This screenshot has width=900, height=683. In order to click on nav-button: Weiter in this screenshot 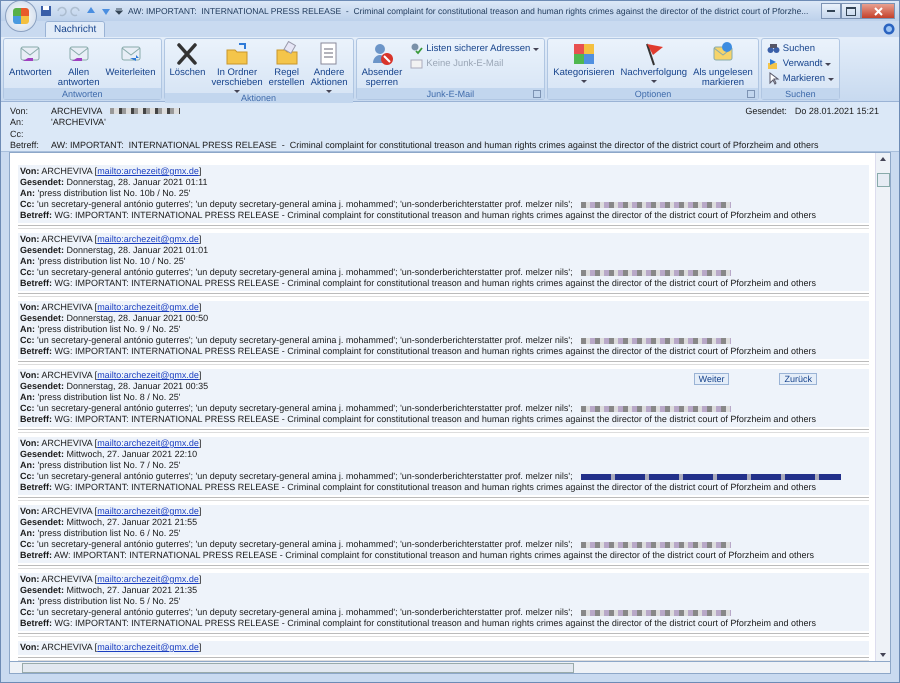, I will do `click(712, 379)`.